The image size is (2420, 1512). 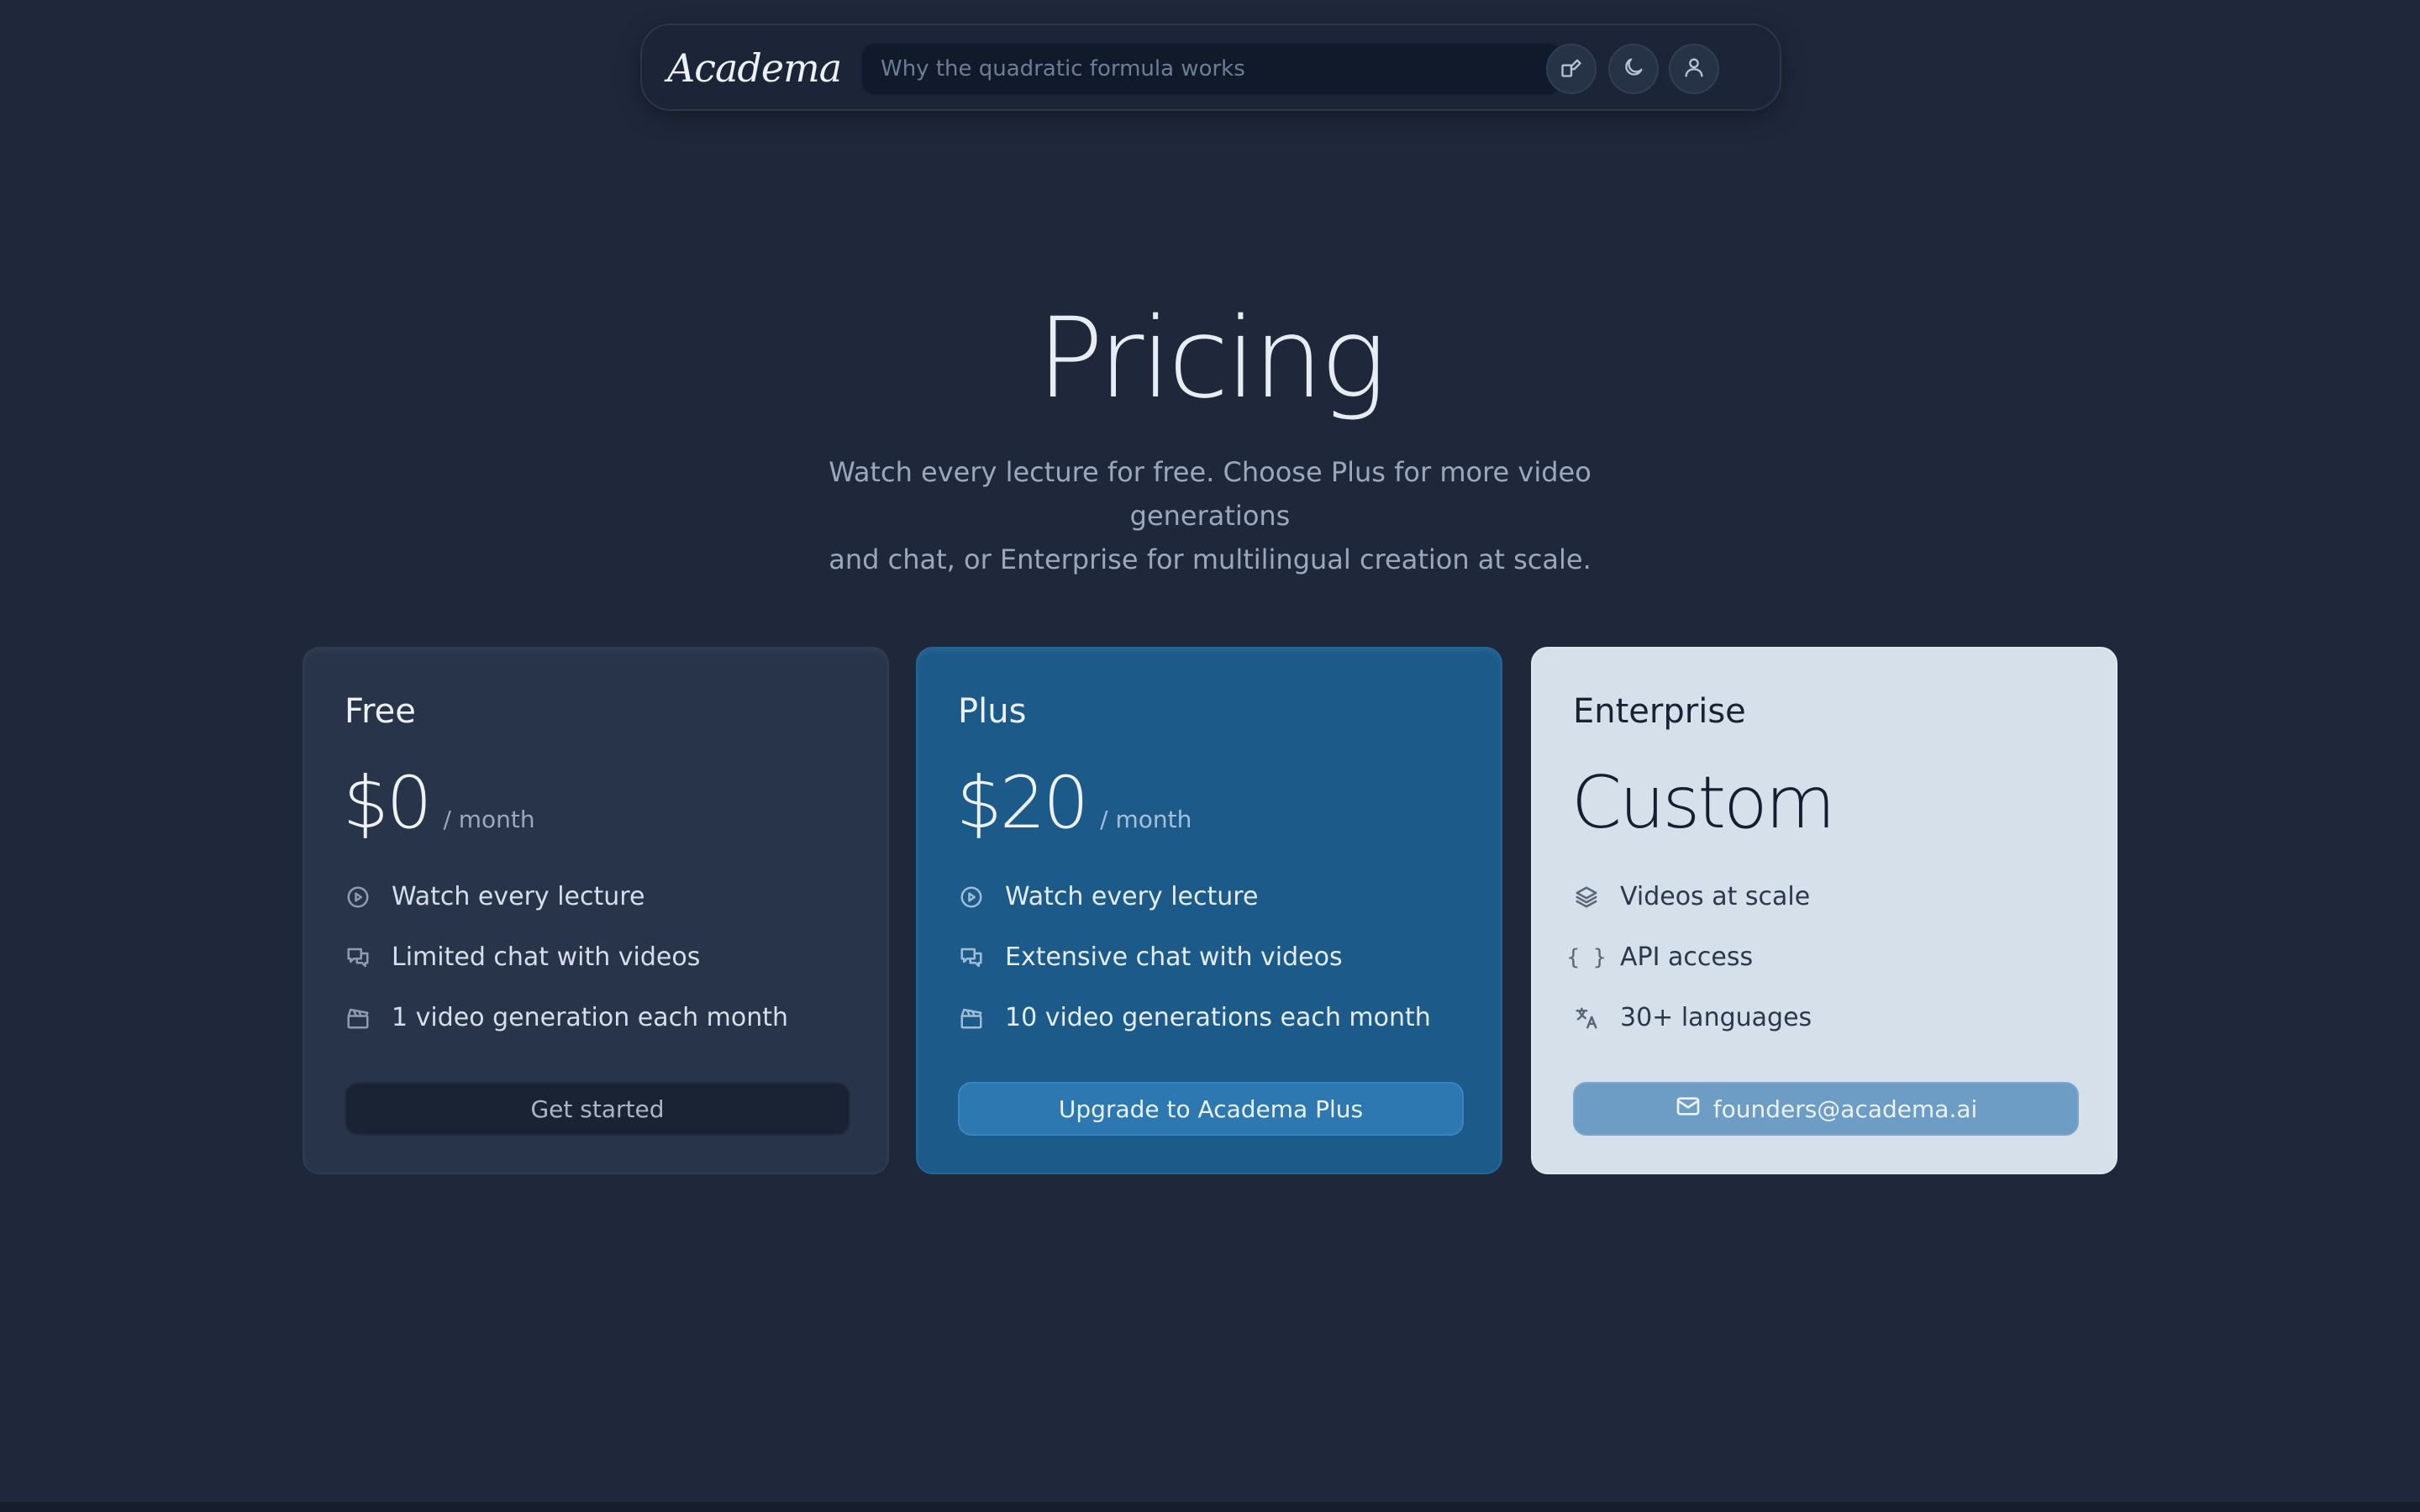 What do you see at coordinates (1716, 1017) in the screenshot?
I see `feature-label: 30+ languages` at bounding box center [1716, 1017].